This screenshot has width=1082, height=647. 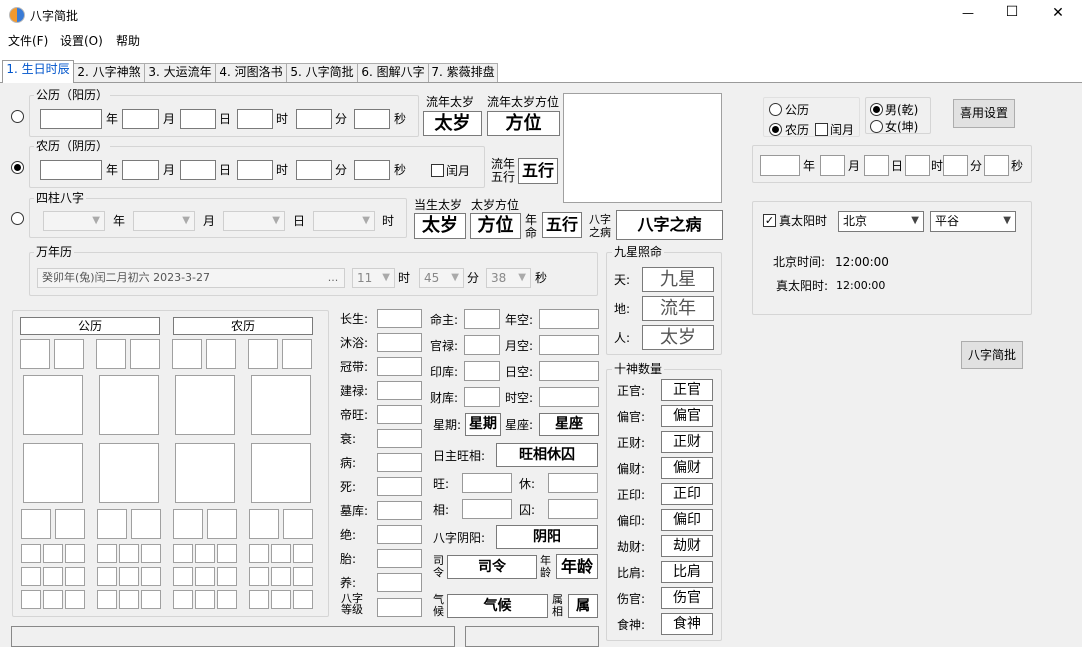 I want to click on lunar-month-input, so click(x=140, y=170).